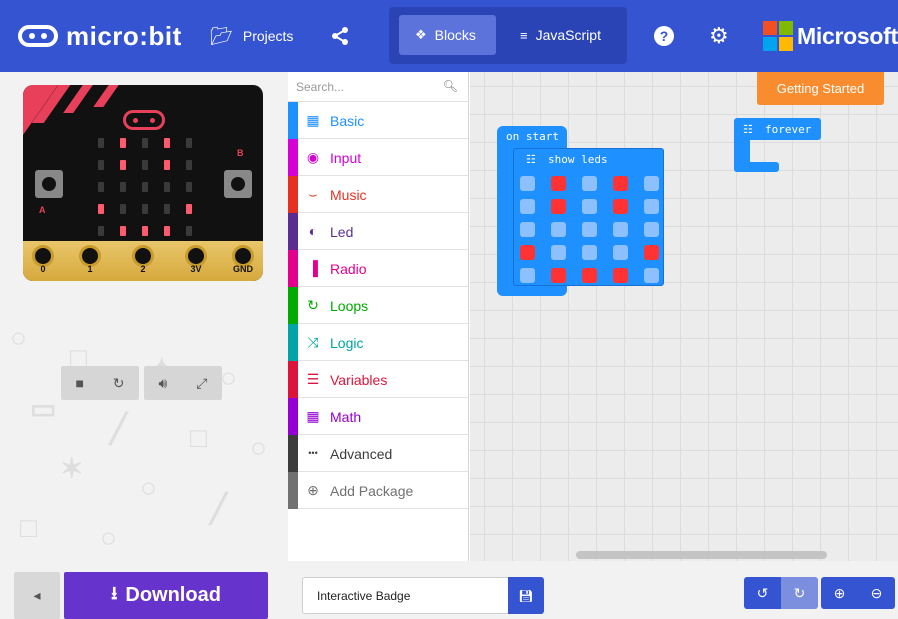 Image resolution: width=898 pixels, height=619 pixels. I want to click on category-loops: ↻ Loops, so click(378, 305).